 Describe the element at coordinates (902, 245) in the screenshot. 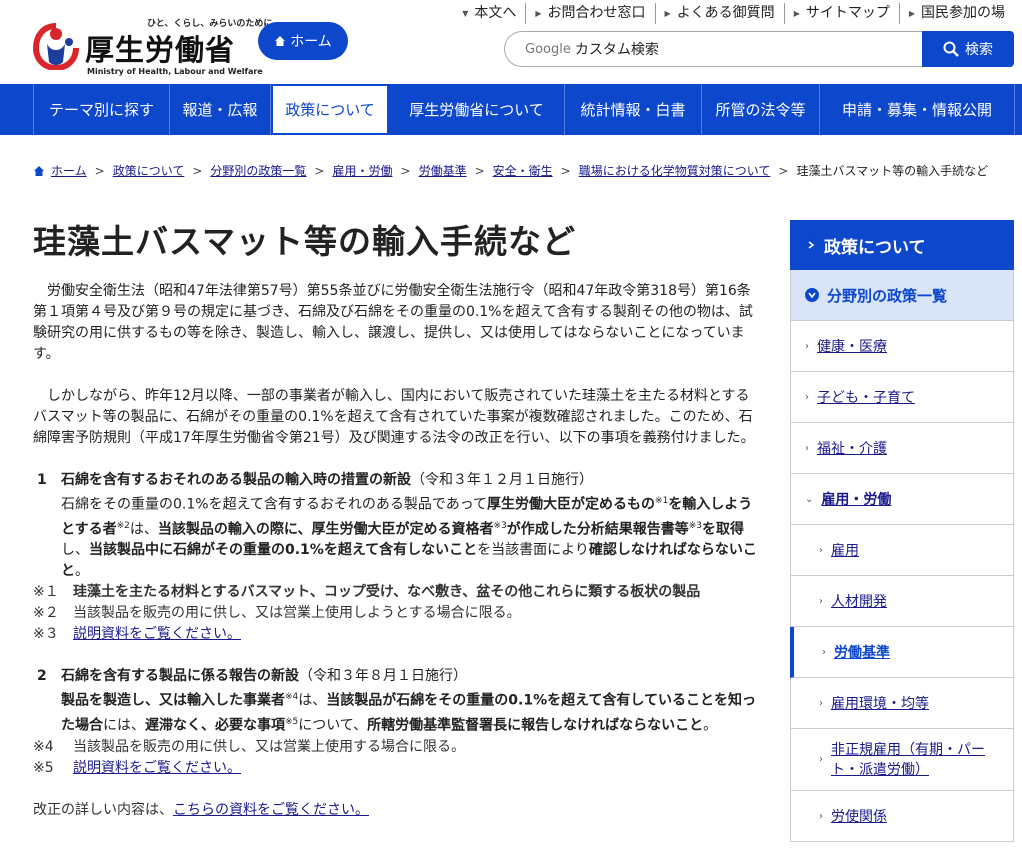

I see `sidebar-heading: 政策について` at that location.